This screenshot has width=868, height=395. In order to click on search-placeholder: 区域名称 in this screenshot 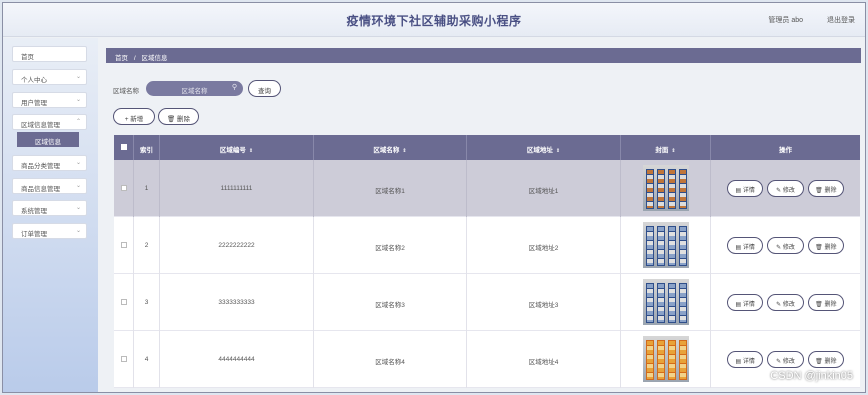, I will do `click(194, 91)`.